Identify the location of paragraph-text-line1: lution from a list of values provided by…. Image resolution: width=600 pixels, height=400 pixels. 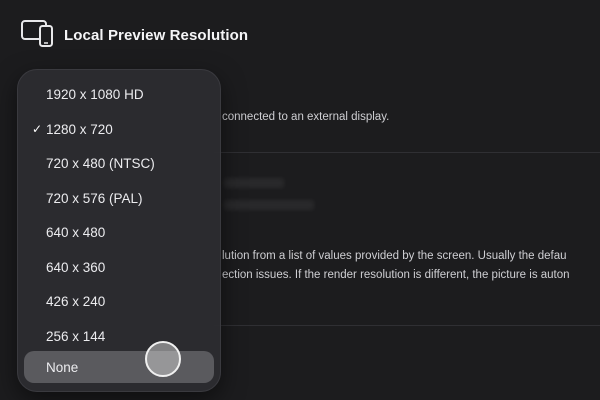
(394, 256).